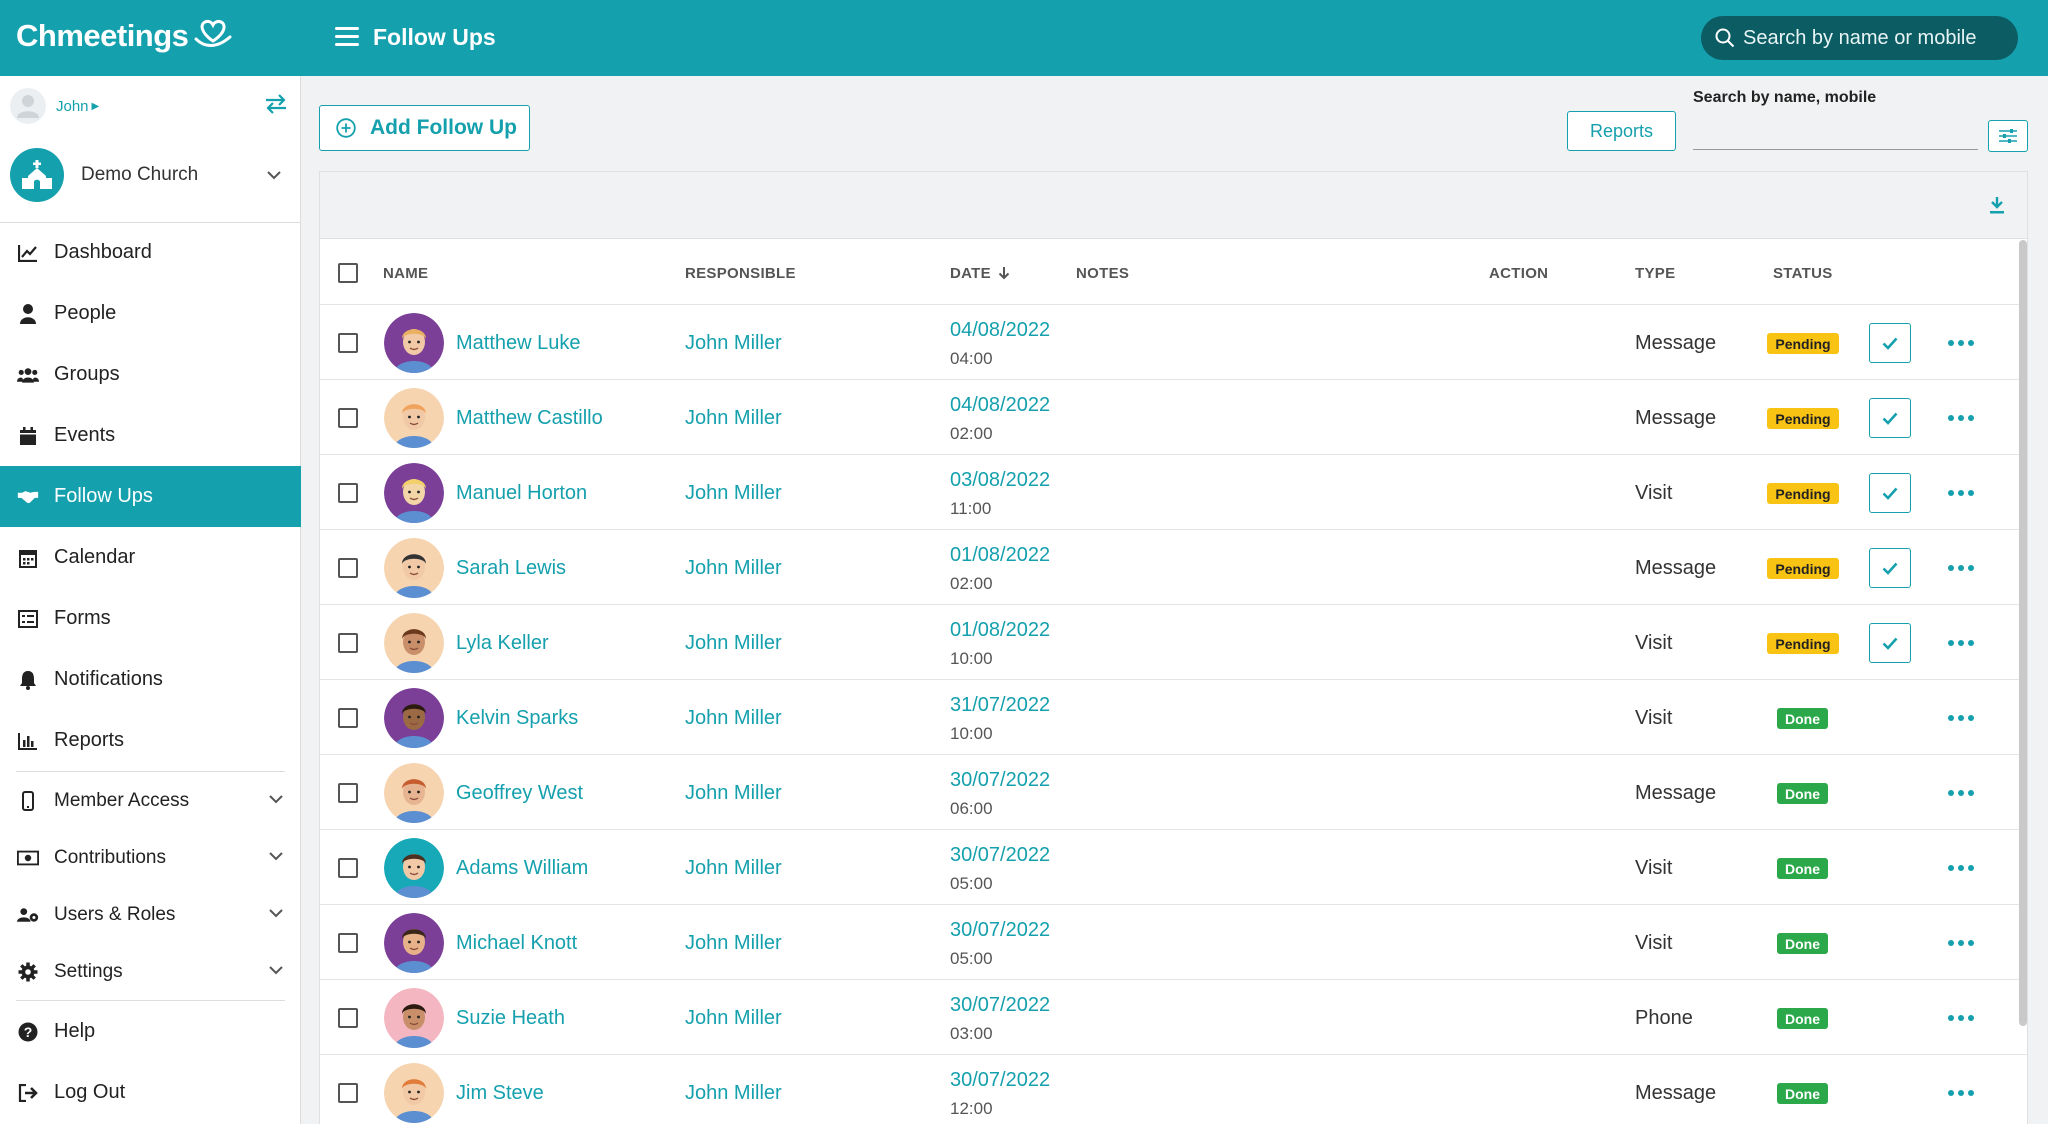 The height and width of the screenshot is (1124, 2048). Describe the element at coordinates (522, 868) in the screenshot. I see `person-name-link: Adams William` at that location.